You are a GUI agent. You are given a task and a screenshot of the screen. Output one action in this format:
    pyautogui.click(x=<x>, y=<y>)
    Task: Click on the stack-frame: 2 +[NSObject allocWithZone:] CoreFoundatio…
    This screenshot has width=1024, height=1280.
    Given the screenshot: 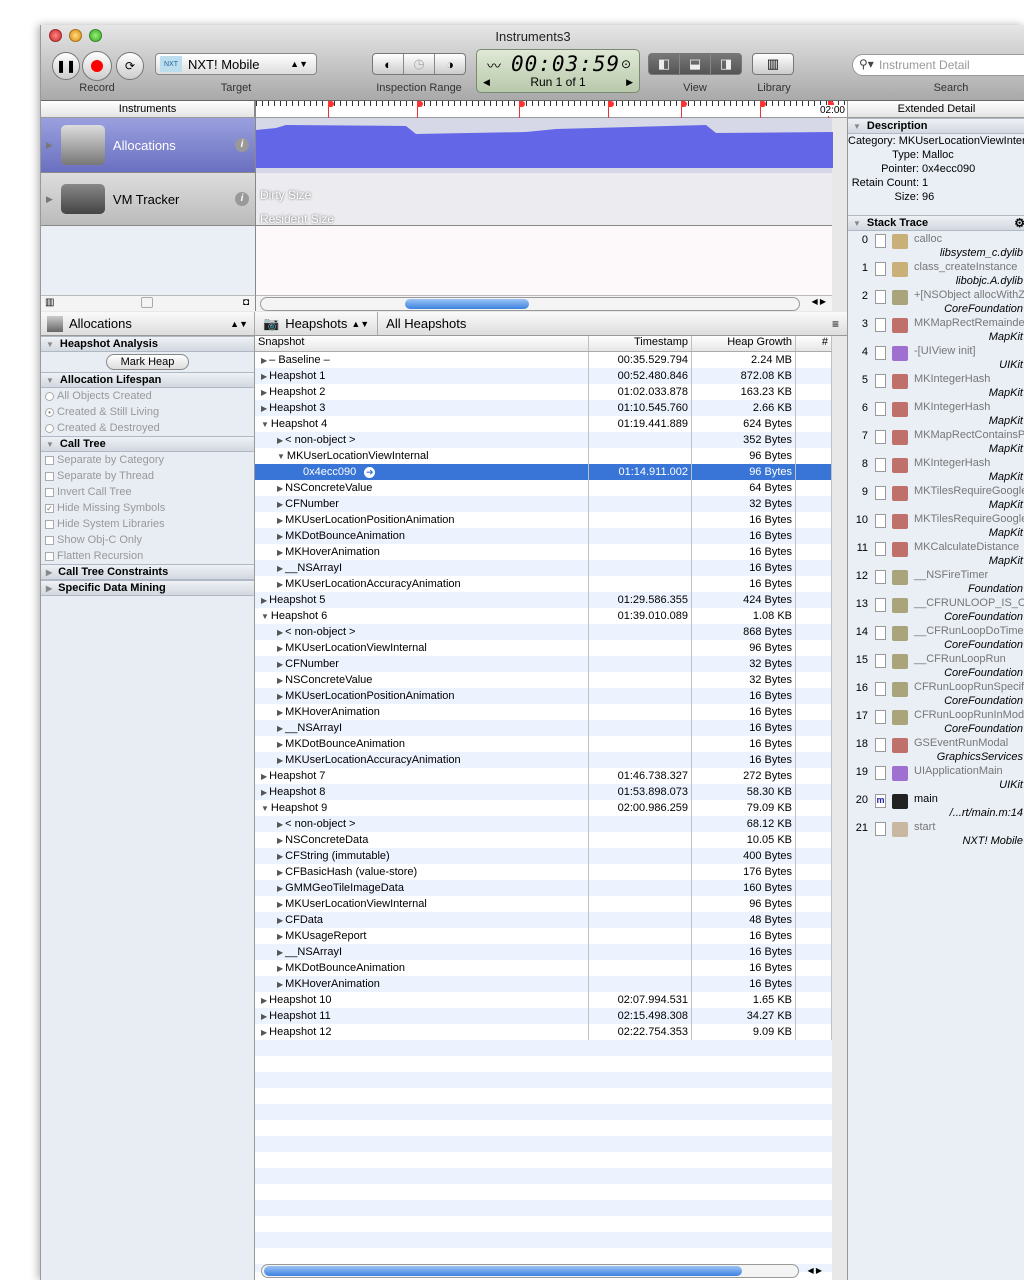 What is the action you would take?
    pyautogui.click(x=936, y=302)
    